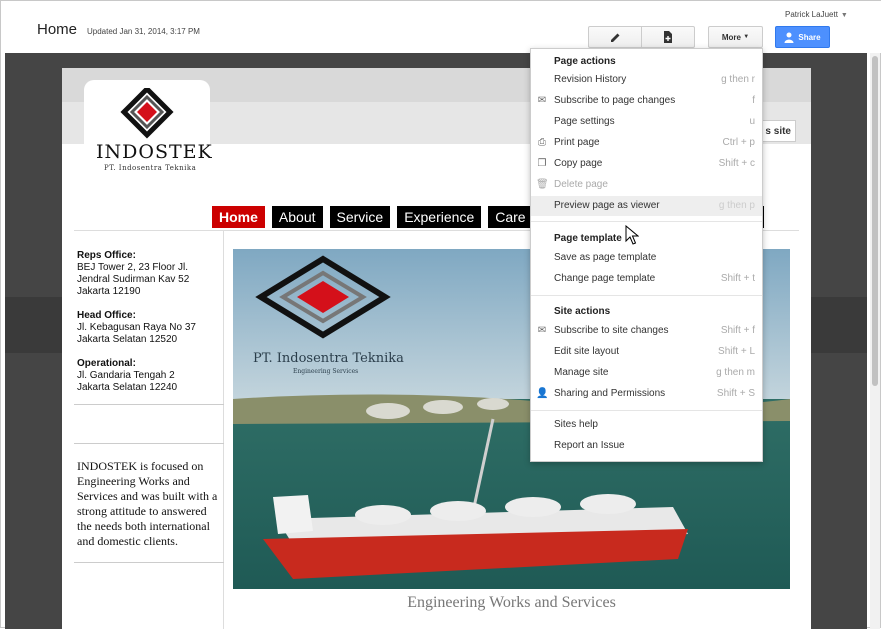  I want to click on menu-item-label: Print page, so click(577, 142).